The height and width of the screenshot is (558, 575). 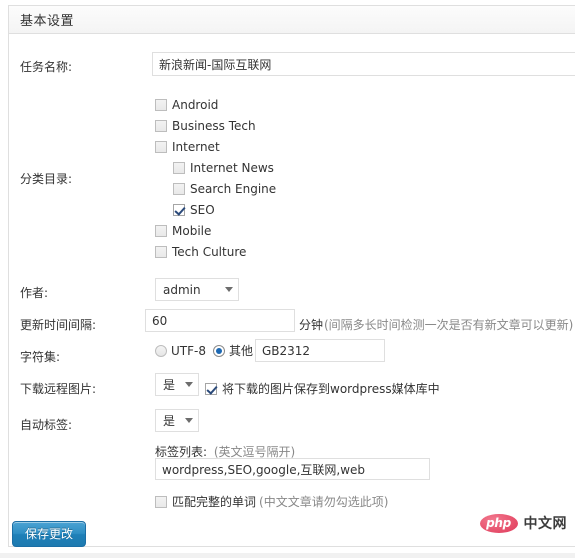 What do you see at coordinates (179, 168) in the screenshot?
I see `checkbox-internet-news` at bounding box center [179, 168].